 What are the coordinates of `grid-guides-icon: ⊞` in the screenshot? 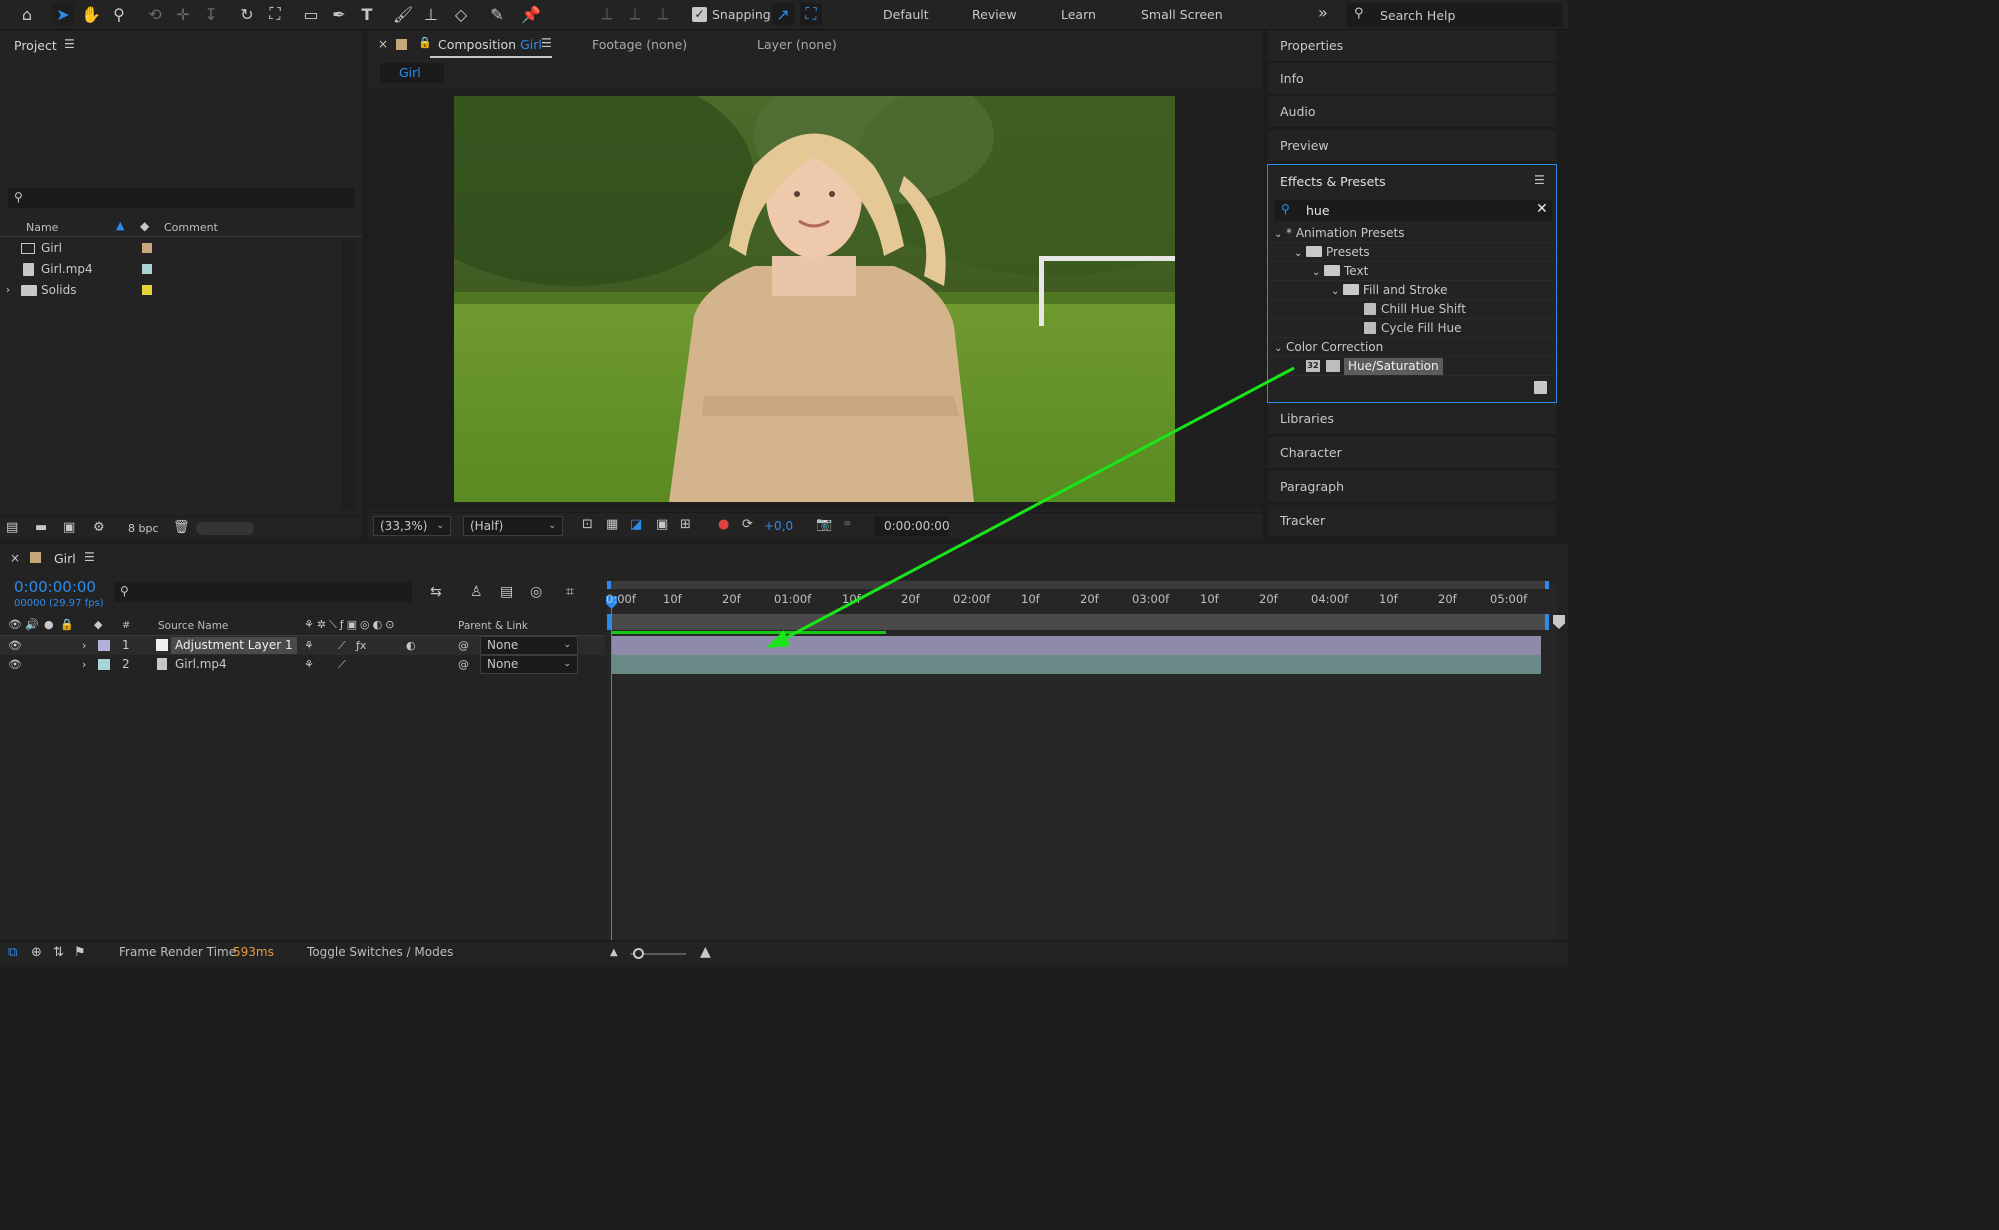 It's located at (685, 524).